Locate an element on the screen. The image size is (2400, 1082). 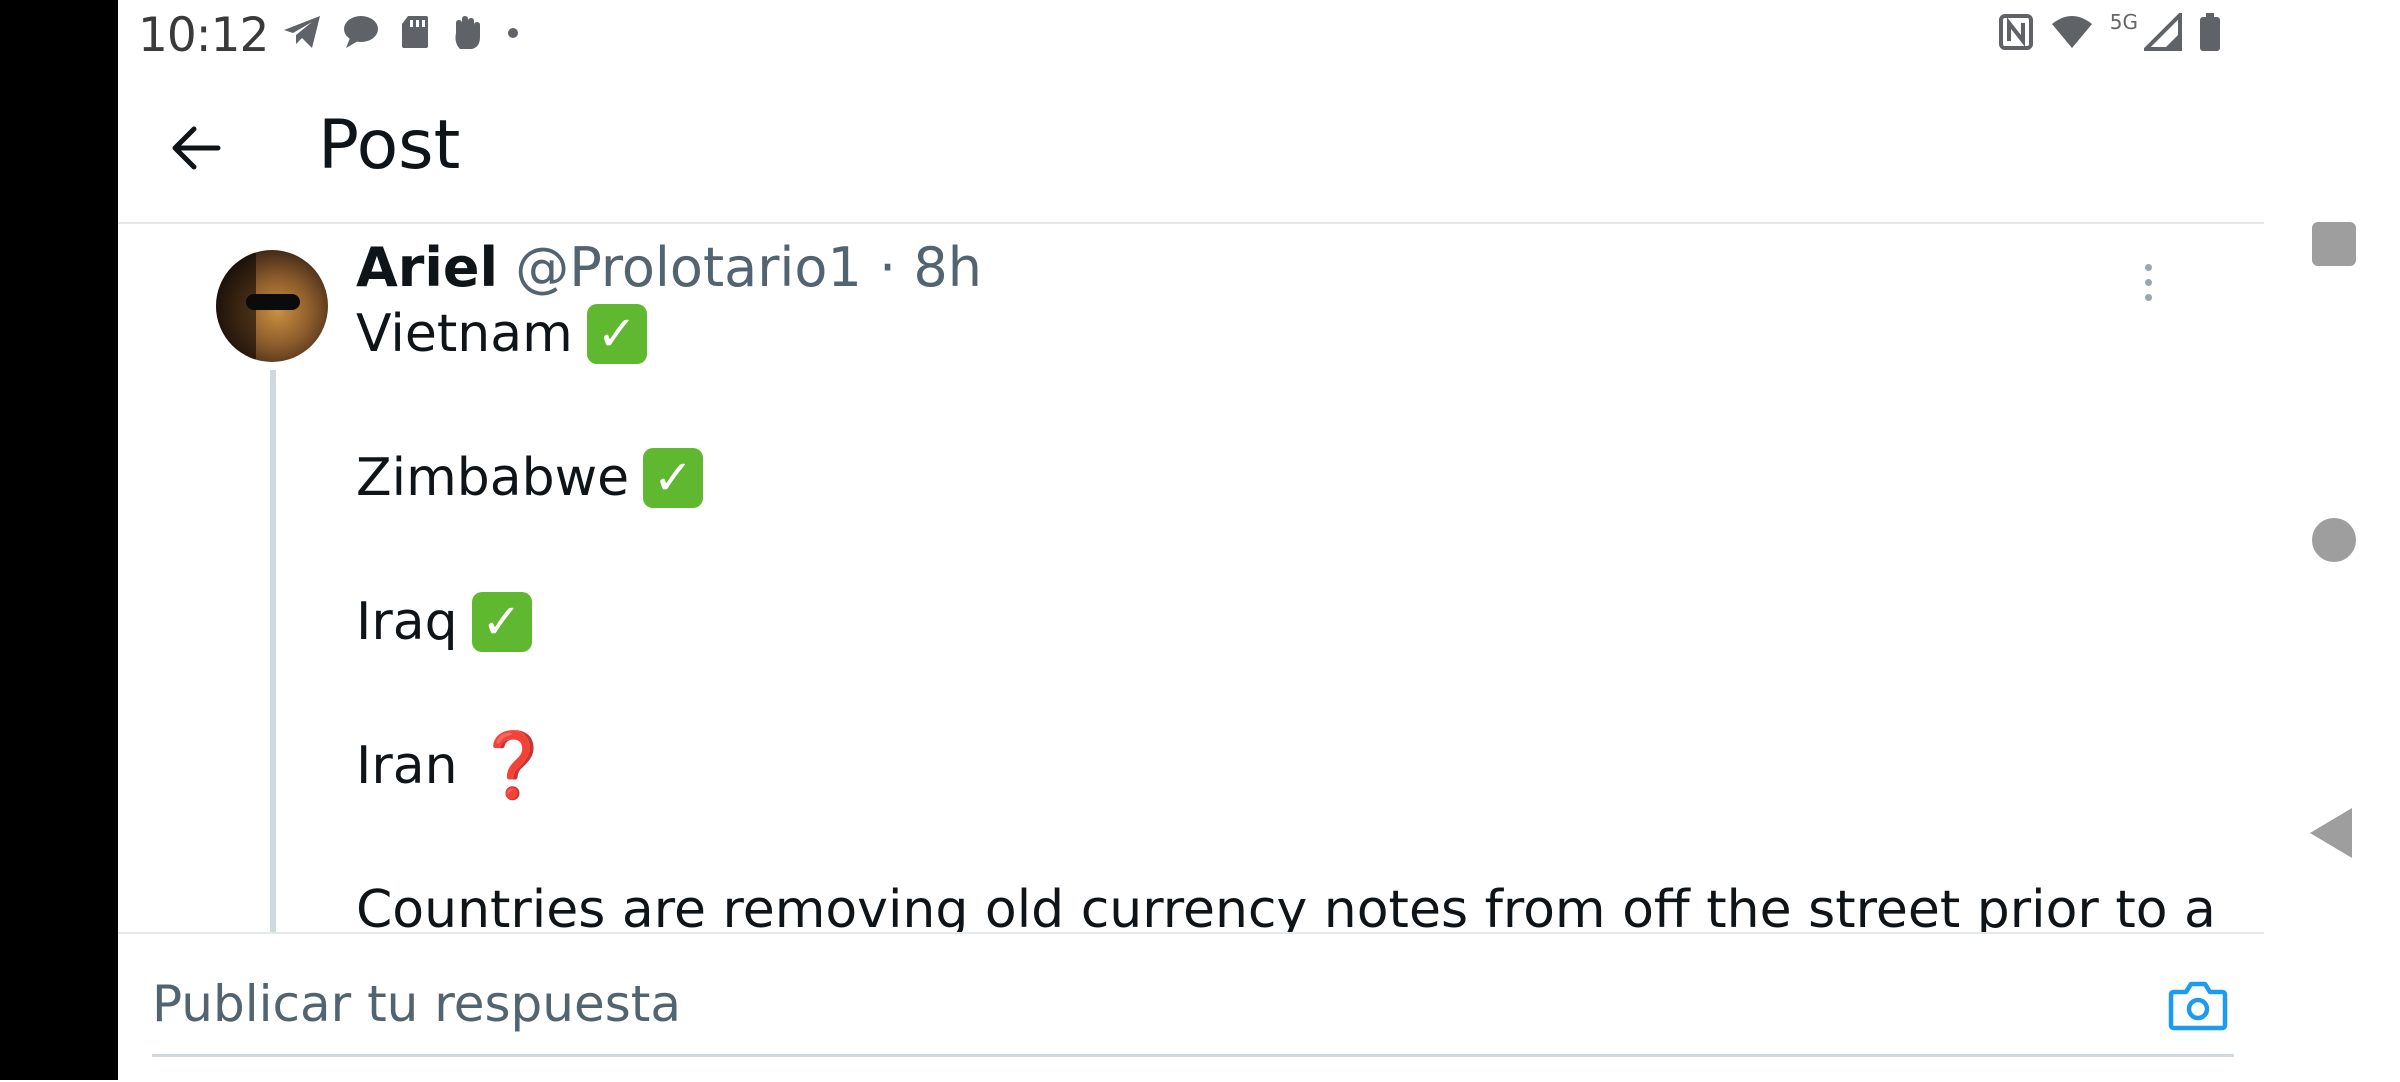
avatar is located at coordinates (272, 306).